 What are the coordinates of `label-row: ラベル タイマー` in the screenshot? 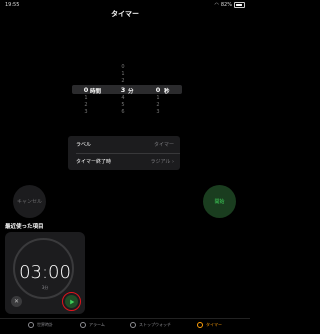 It's located at (124, 144).